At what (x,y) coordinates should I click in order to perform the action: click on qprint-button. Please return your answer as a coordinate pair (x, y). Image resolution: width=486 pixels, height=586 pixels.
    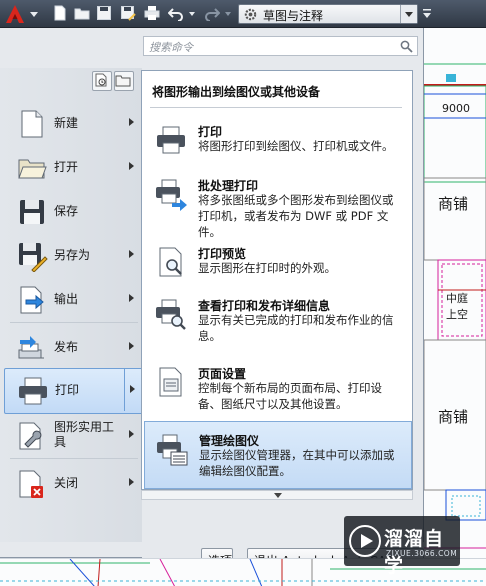
    Looking at the image, I should click on (152, 13).